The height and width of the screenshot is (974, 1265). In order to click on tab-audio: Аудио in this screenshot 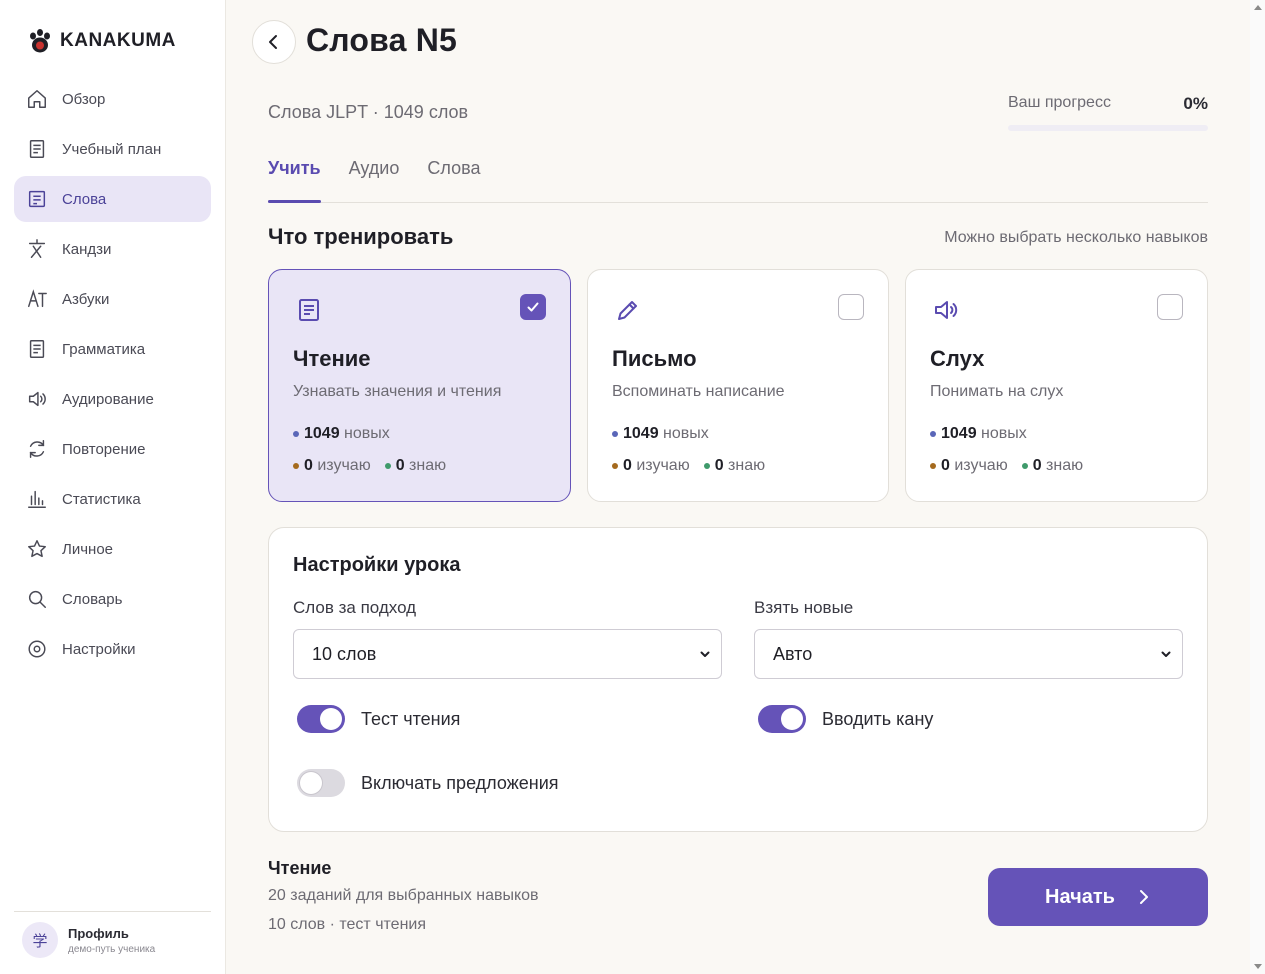, I will do `click(374, 179)`.